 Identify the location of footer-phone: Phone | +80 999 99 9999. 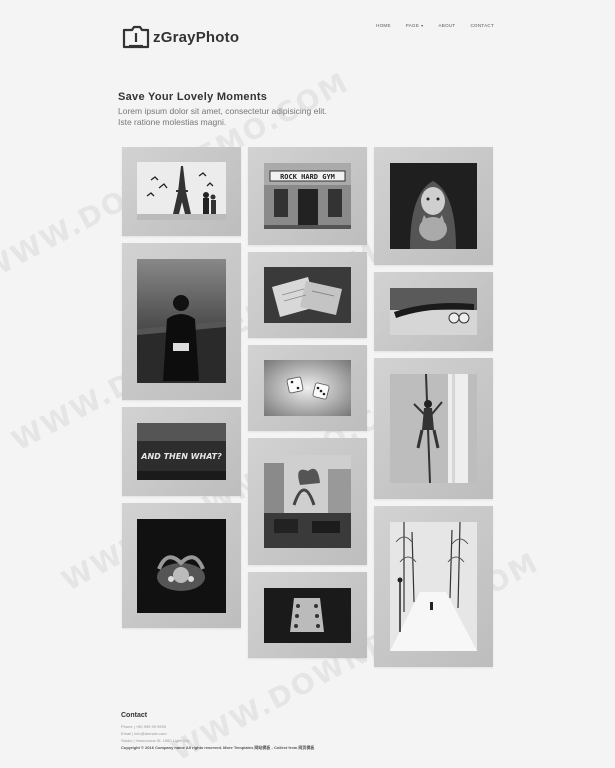
(143, 726).